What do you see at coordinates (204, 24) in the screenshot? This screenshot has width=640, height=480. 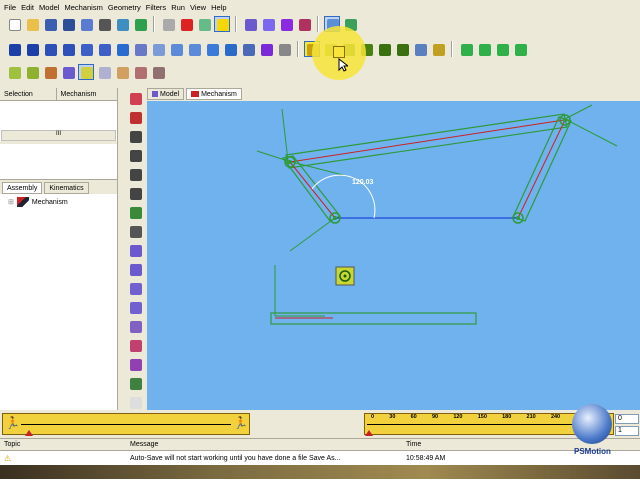 I see `filter-icon` at bounding box center [204, 24].